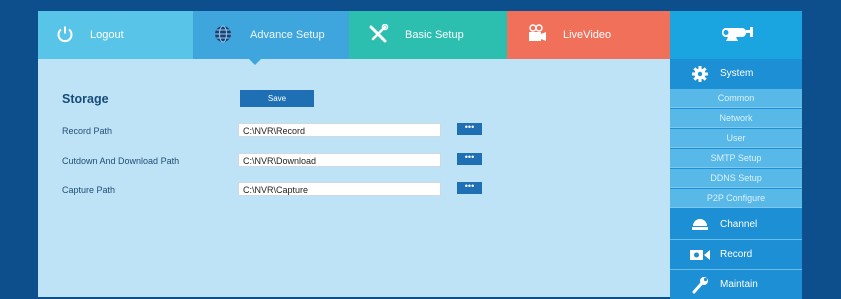 This screenshot has width=841, height=299. Describe the element at coordinates (739, 284) in the screenshot. I see `sidebar-maintain-label: Maintain` at that location.